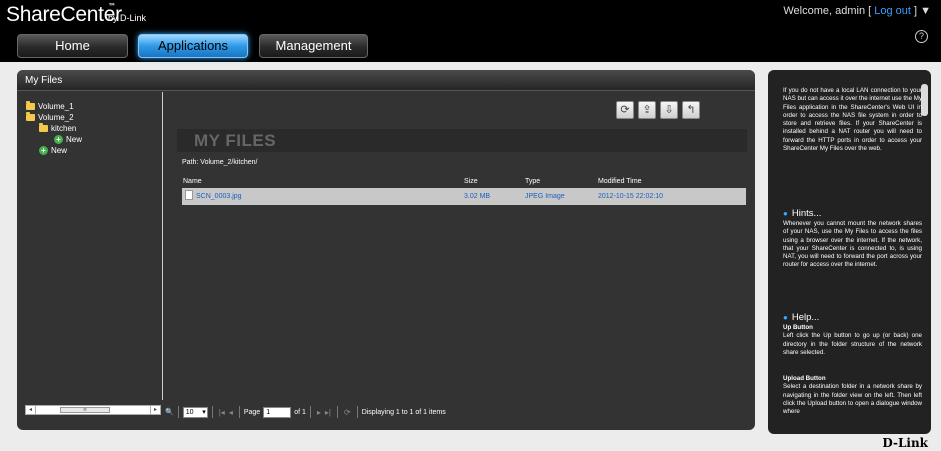 The image size is (941, 451). I want to click on first-page-icon: |◂, so click(222, 412).